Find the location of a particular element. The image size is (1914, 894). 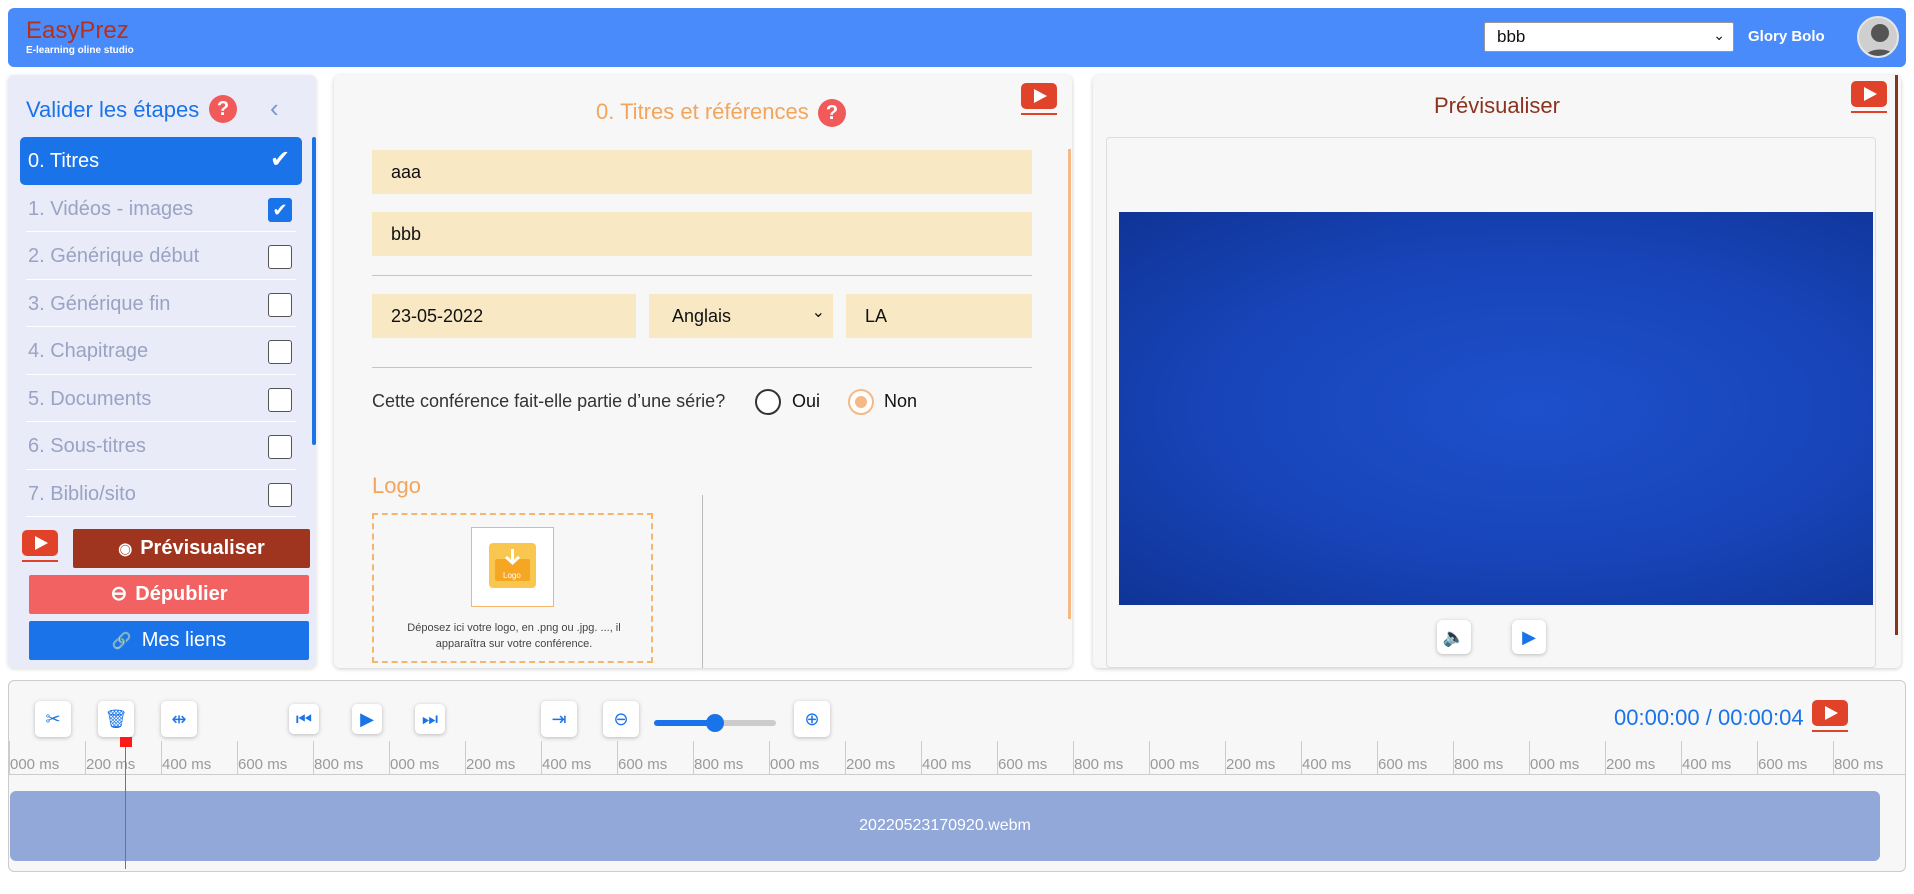

skip-back-icon: ⏮ is located at coordinates (304, 719).